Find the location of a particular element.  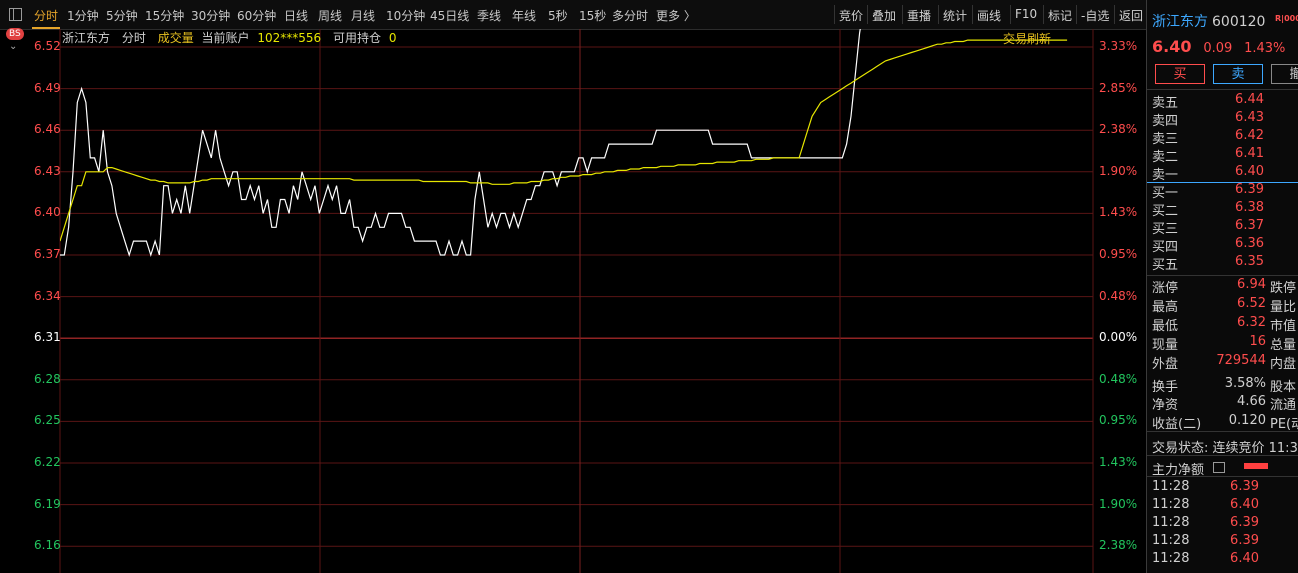

stock-name: 浙江东方 is located at coordinates (1180, 22).